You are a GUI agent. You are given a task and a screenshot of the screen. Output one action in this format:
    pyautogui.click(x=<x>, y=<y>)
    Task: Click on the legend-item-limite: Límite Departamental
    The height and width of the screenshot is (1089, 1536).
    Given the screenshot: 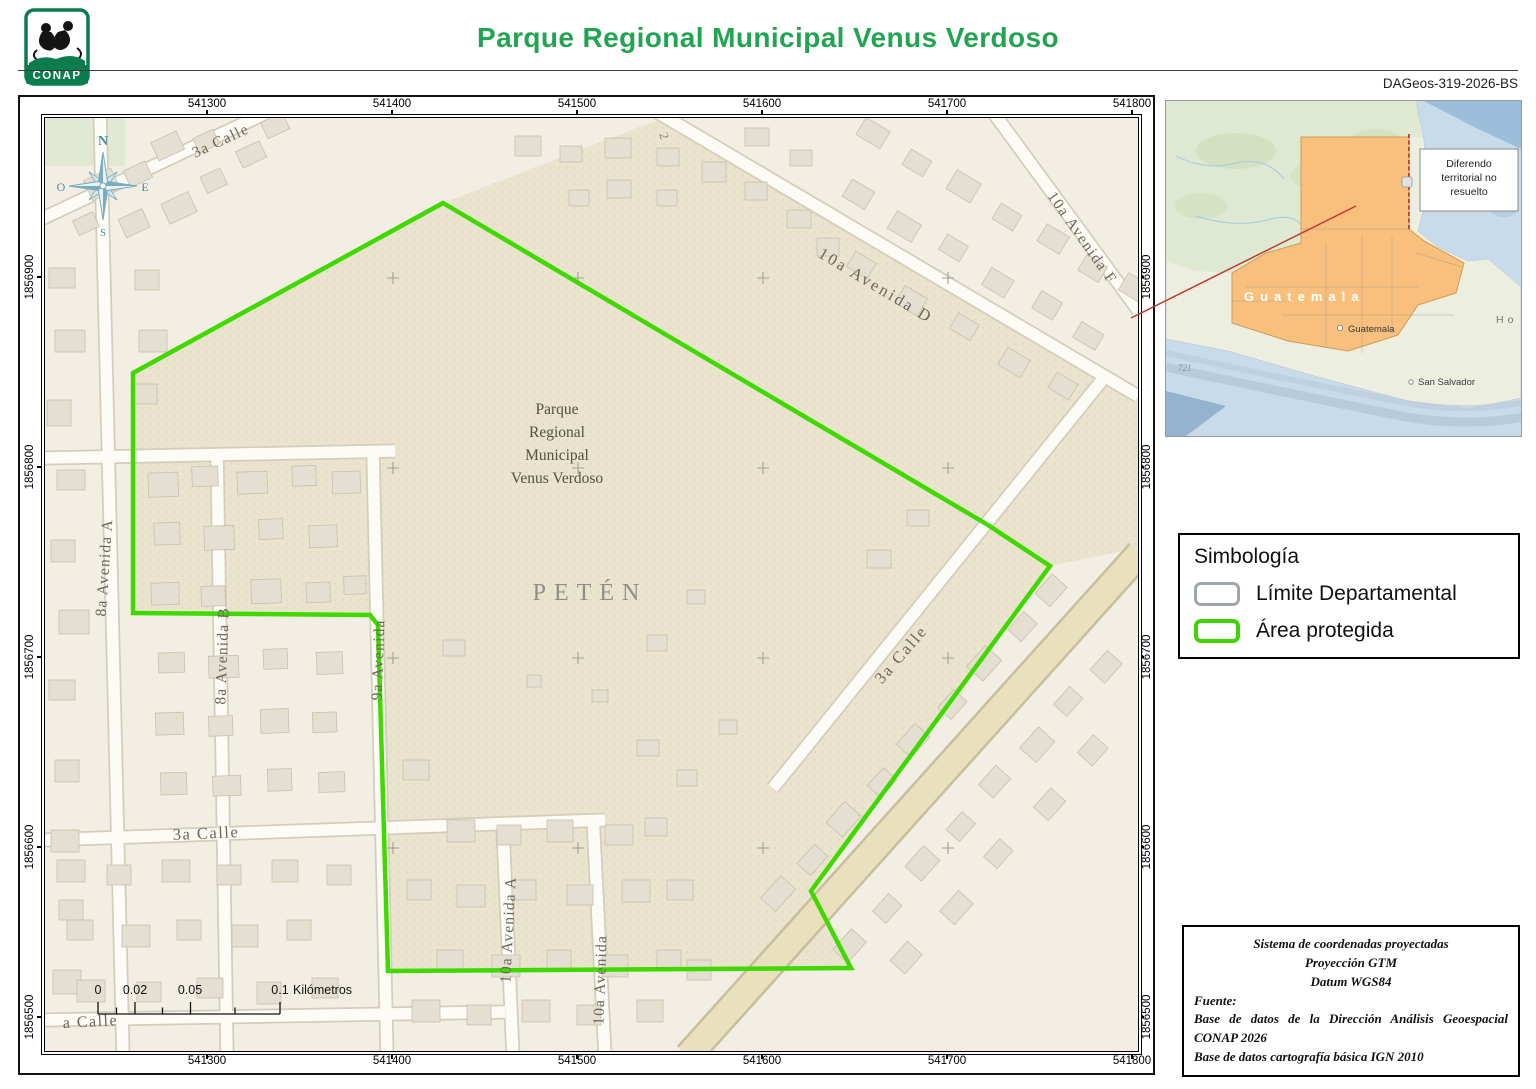 What is the action you would take?
    pyautogui.click(x=1349, y=594)
    